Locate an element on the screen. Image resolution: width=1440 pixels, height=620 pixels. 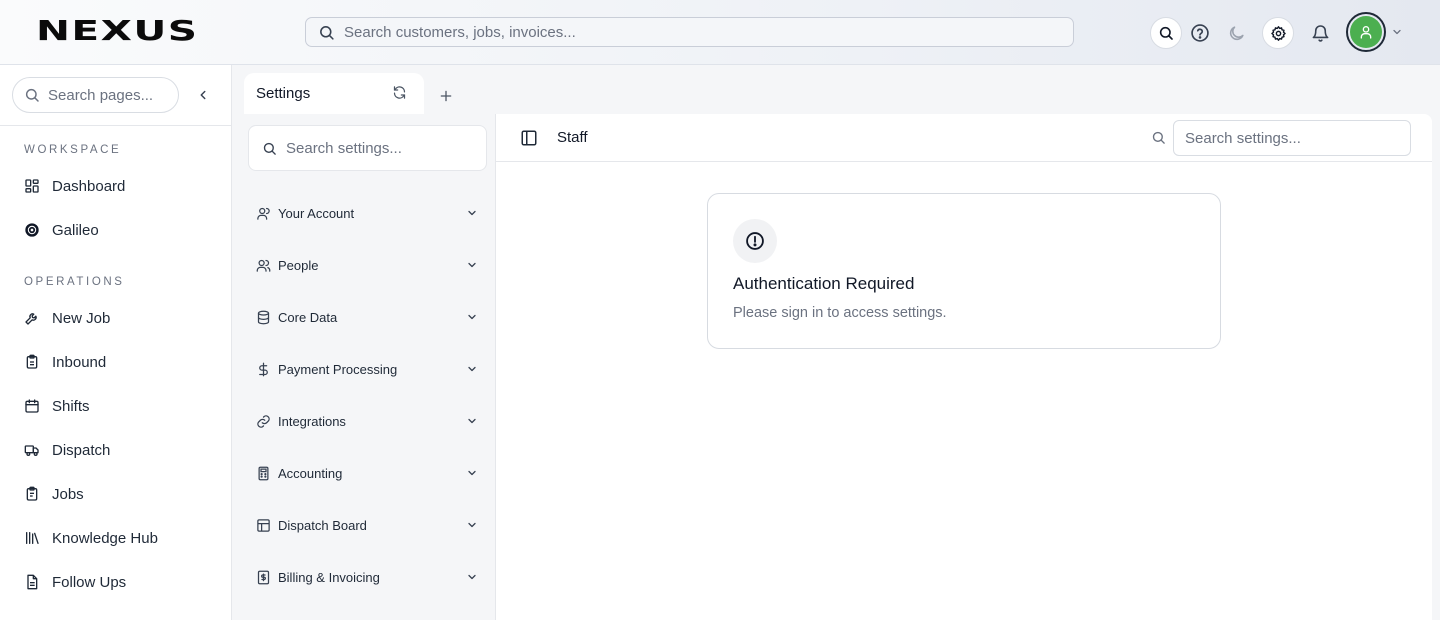
gear-icon is located at coordinates (1278, 33).